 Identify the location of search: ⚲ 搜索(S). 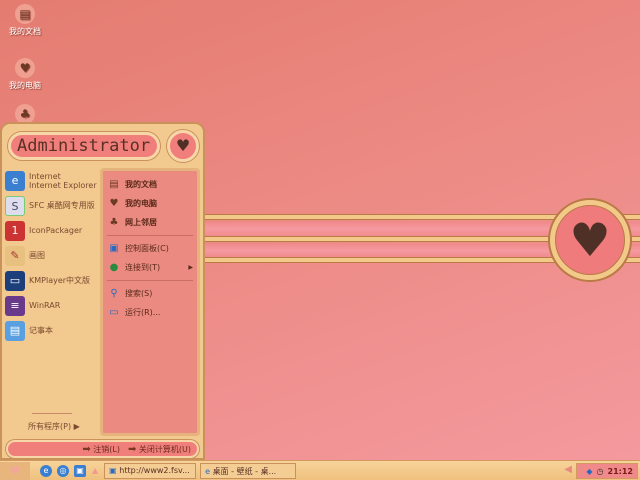
(150, 293).